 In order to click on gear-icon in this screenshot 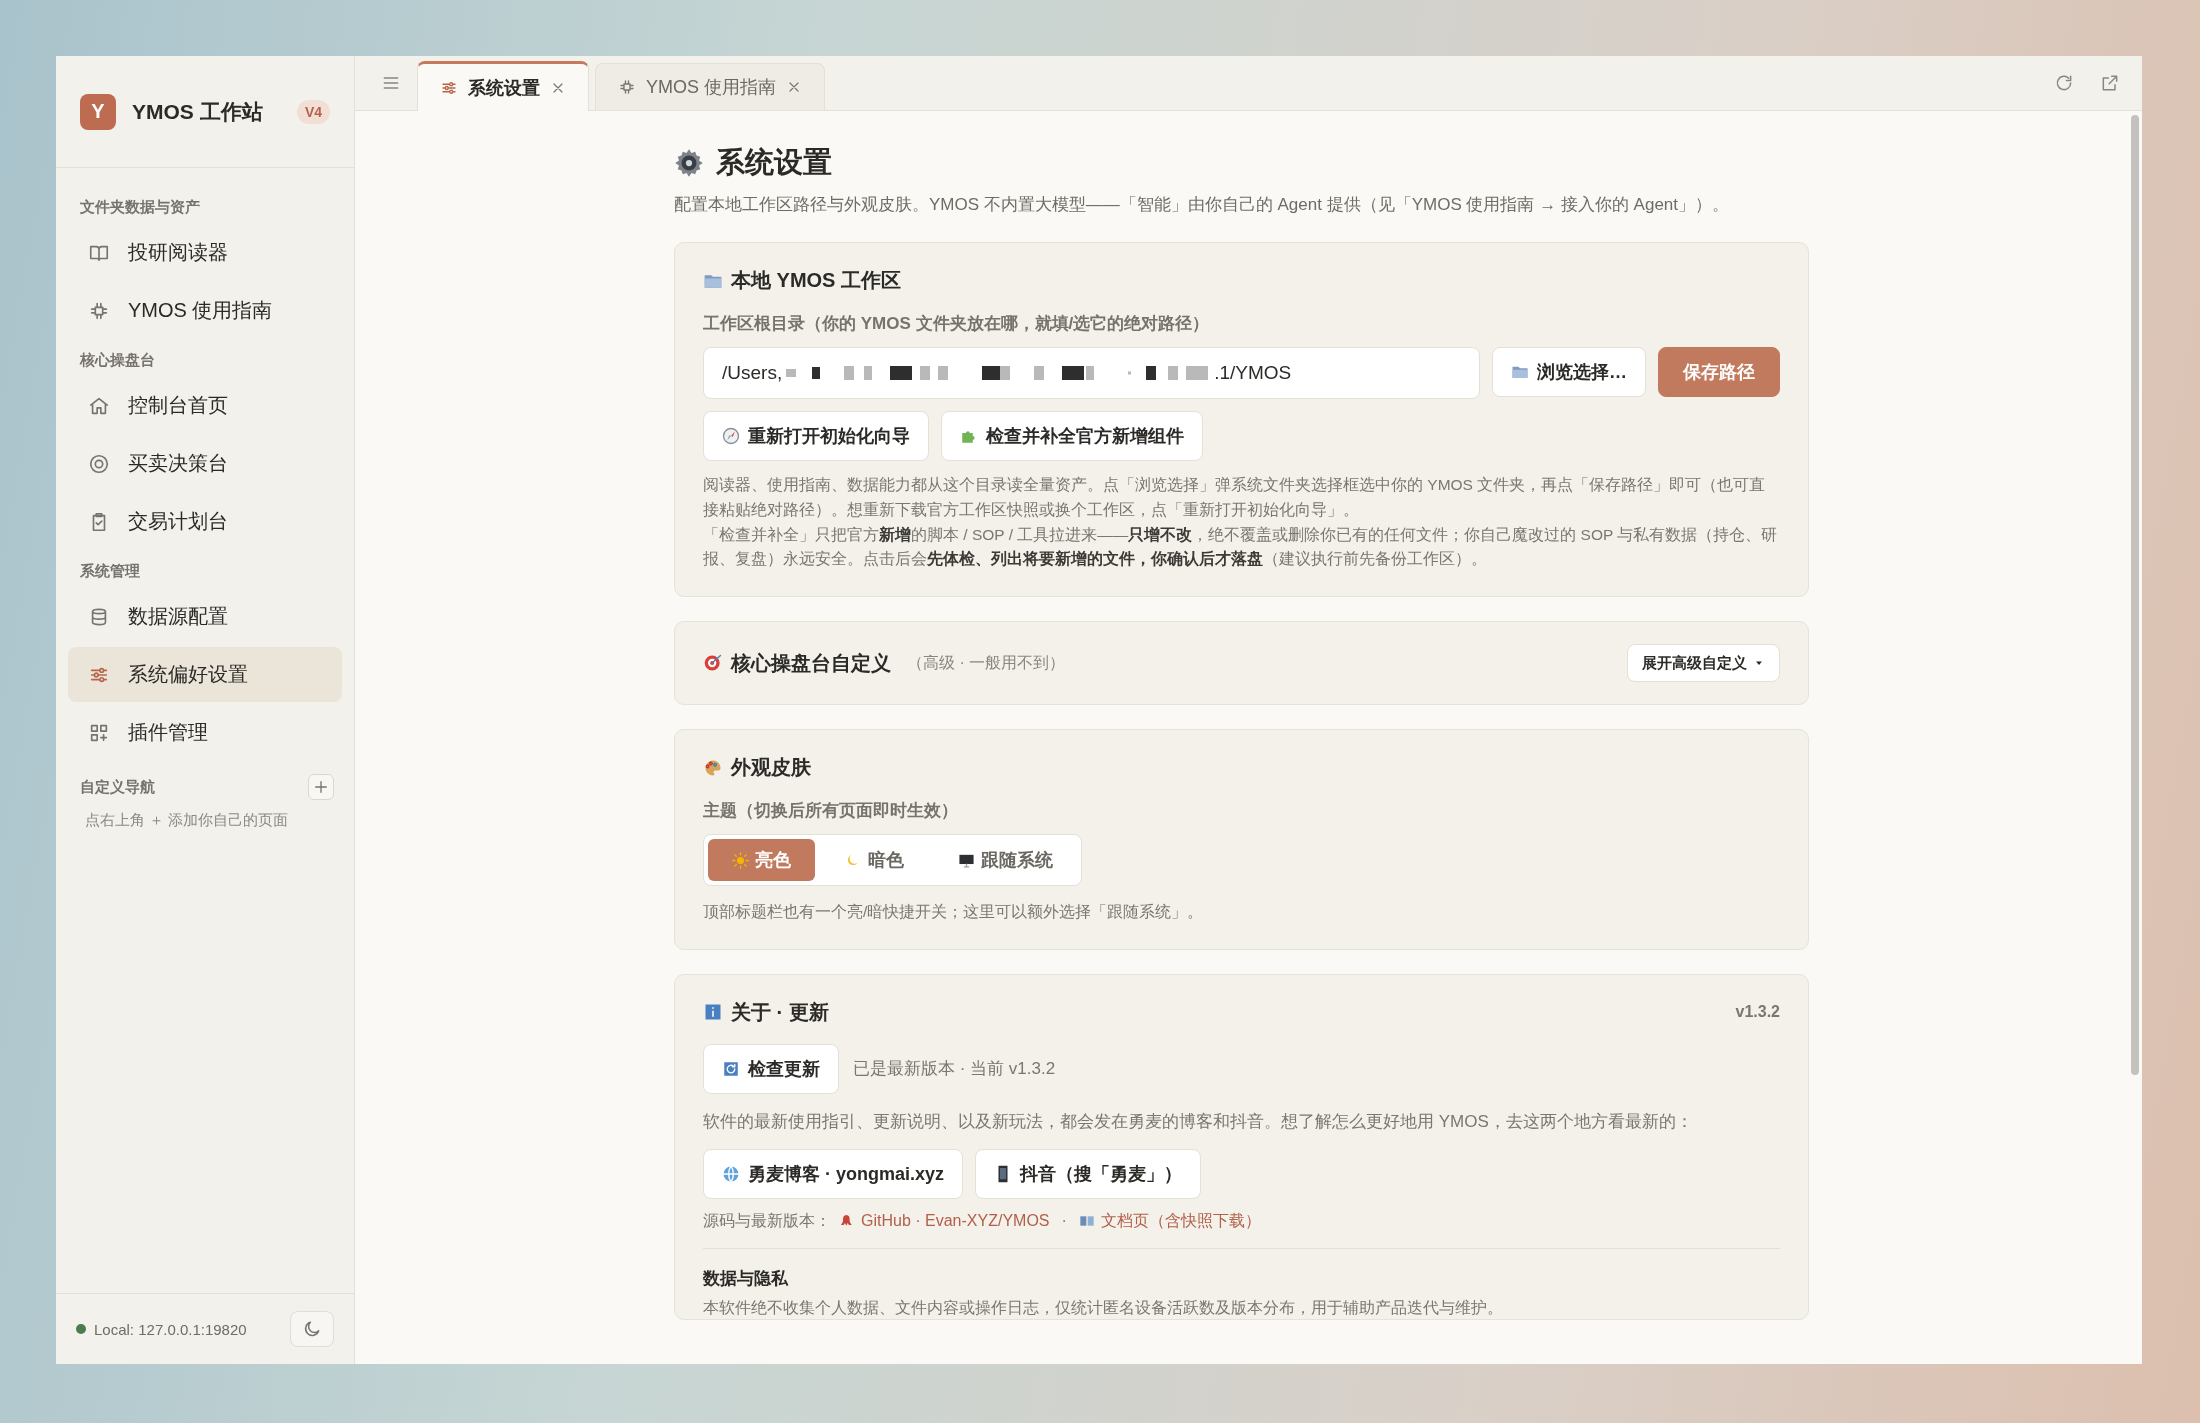, I will do `click(689, 163)`.